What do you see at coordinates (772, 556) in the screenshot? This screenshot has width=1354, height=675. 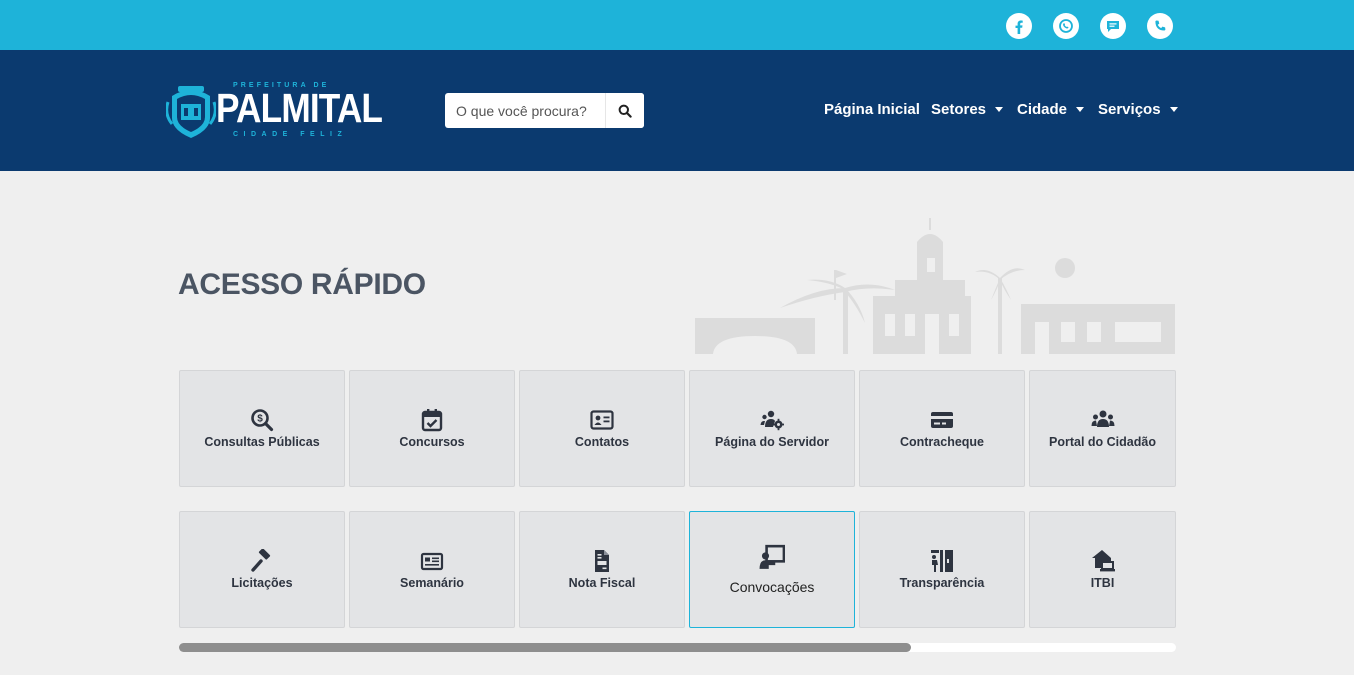 I see `chalkboard-teacher-icon` at bounding box center [772, 556].